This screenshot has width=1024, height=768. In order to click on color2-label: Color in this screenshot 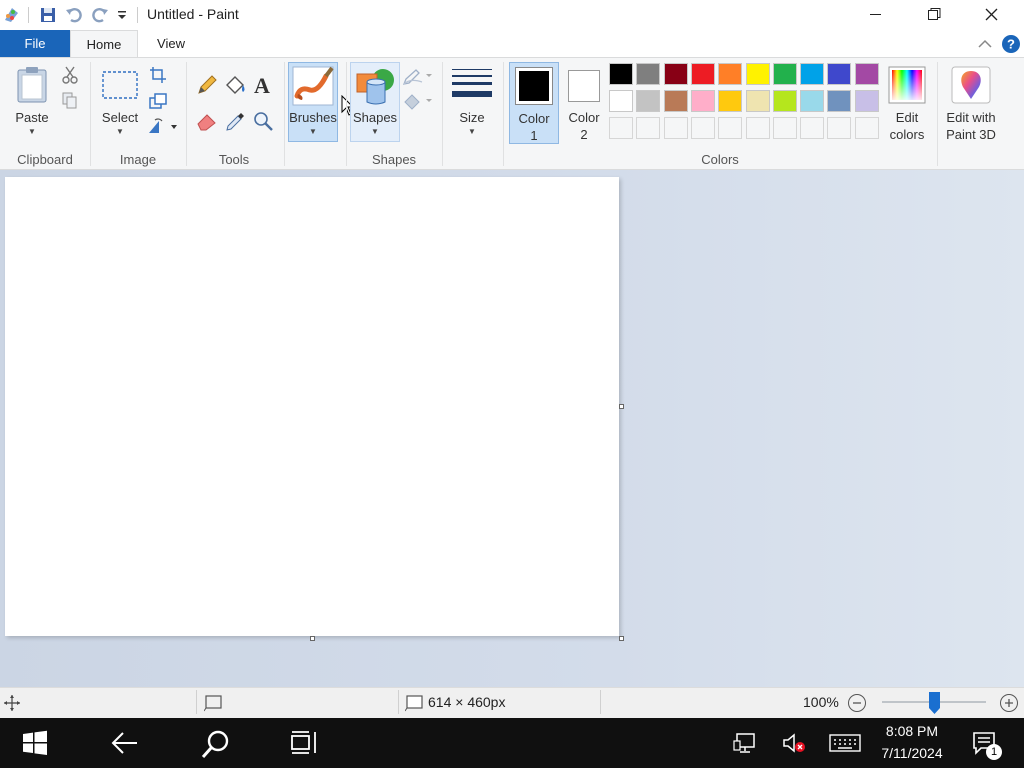, I will do `click(584, 117)`.